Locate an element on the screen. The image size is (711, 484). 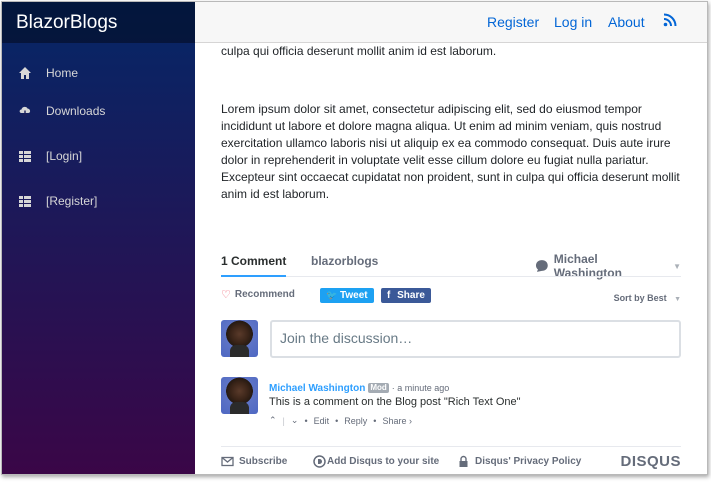
subscribe-link: Subscribe is located at coordinates (254, 461).